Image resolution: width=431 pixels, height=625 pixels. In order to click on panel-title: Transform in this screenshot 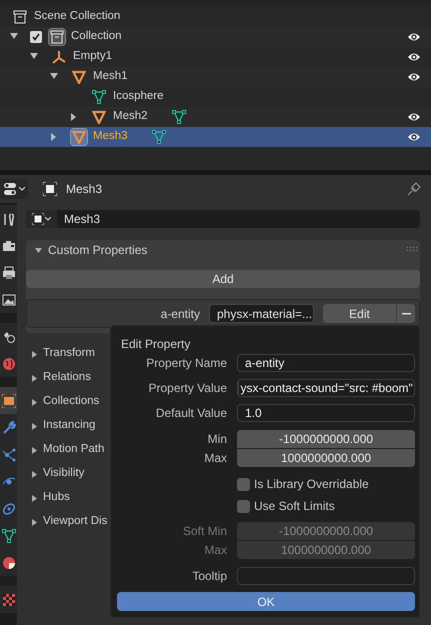, I will do `click(69, 354)`.